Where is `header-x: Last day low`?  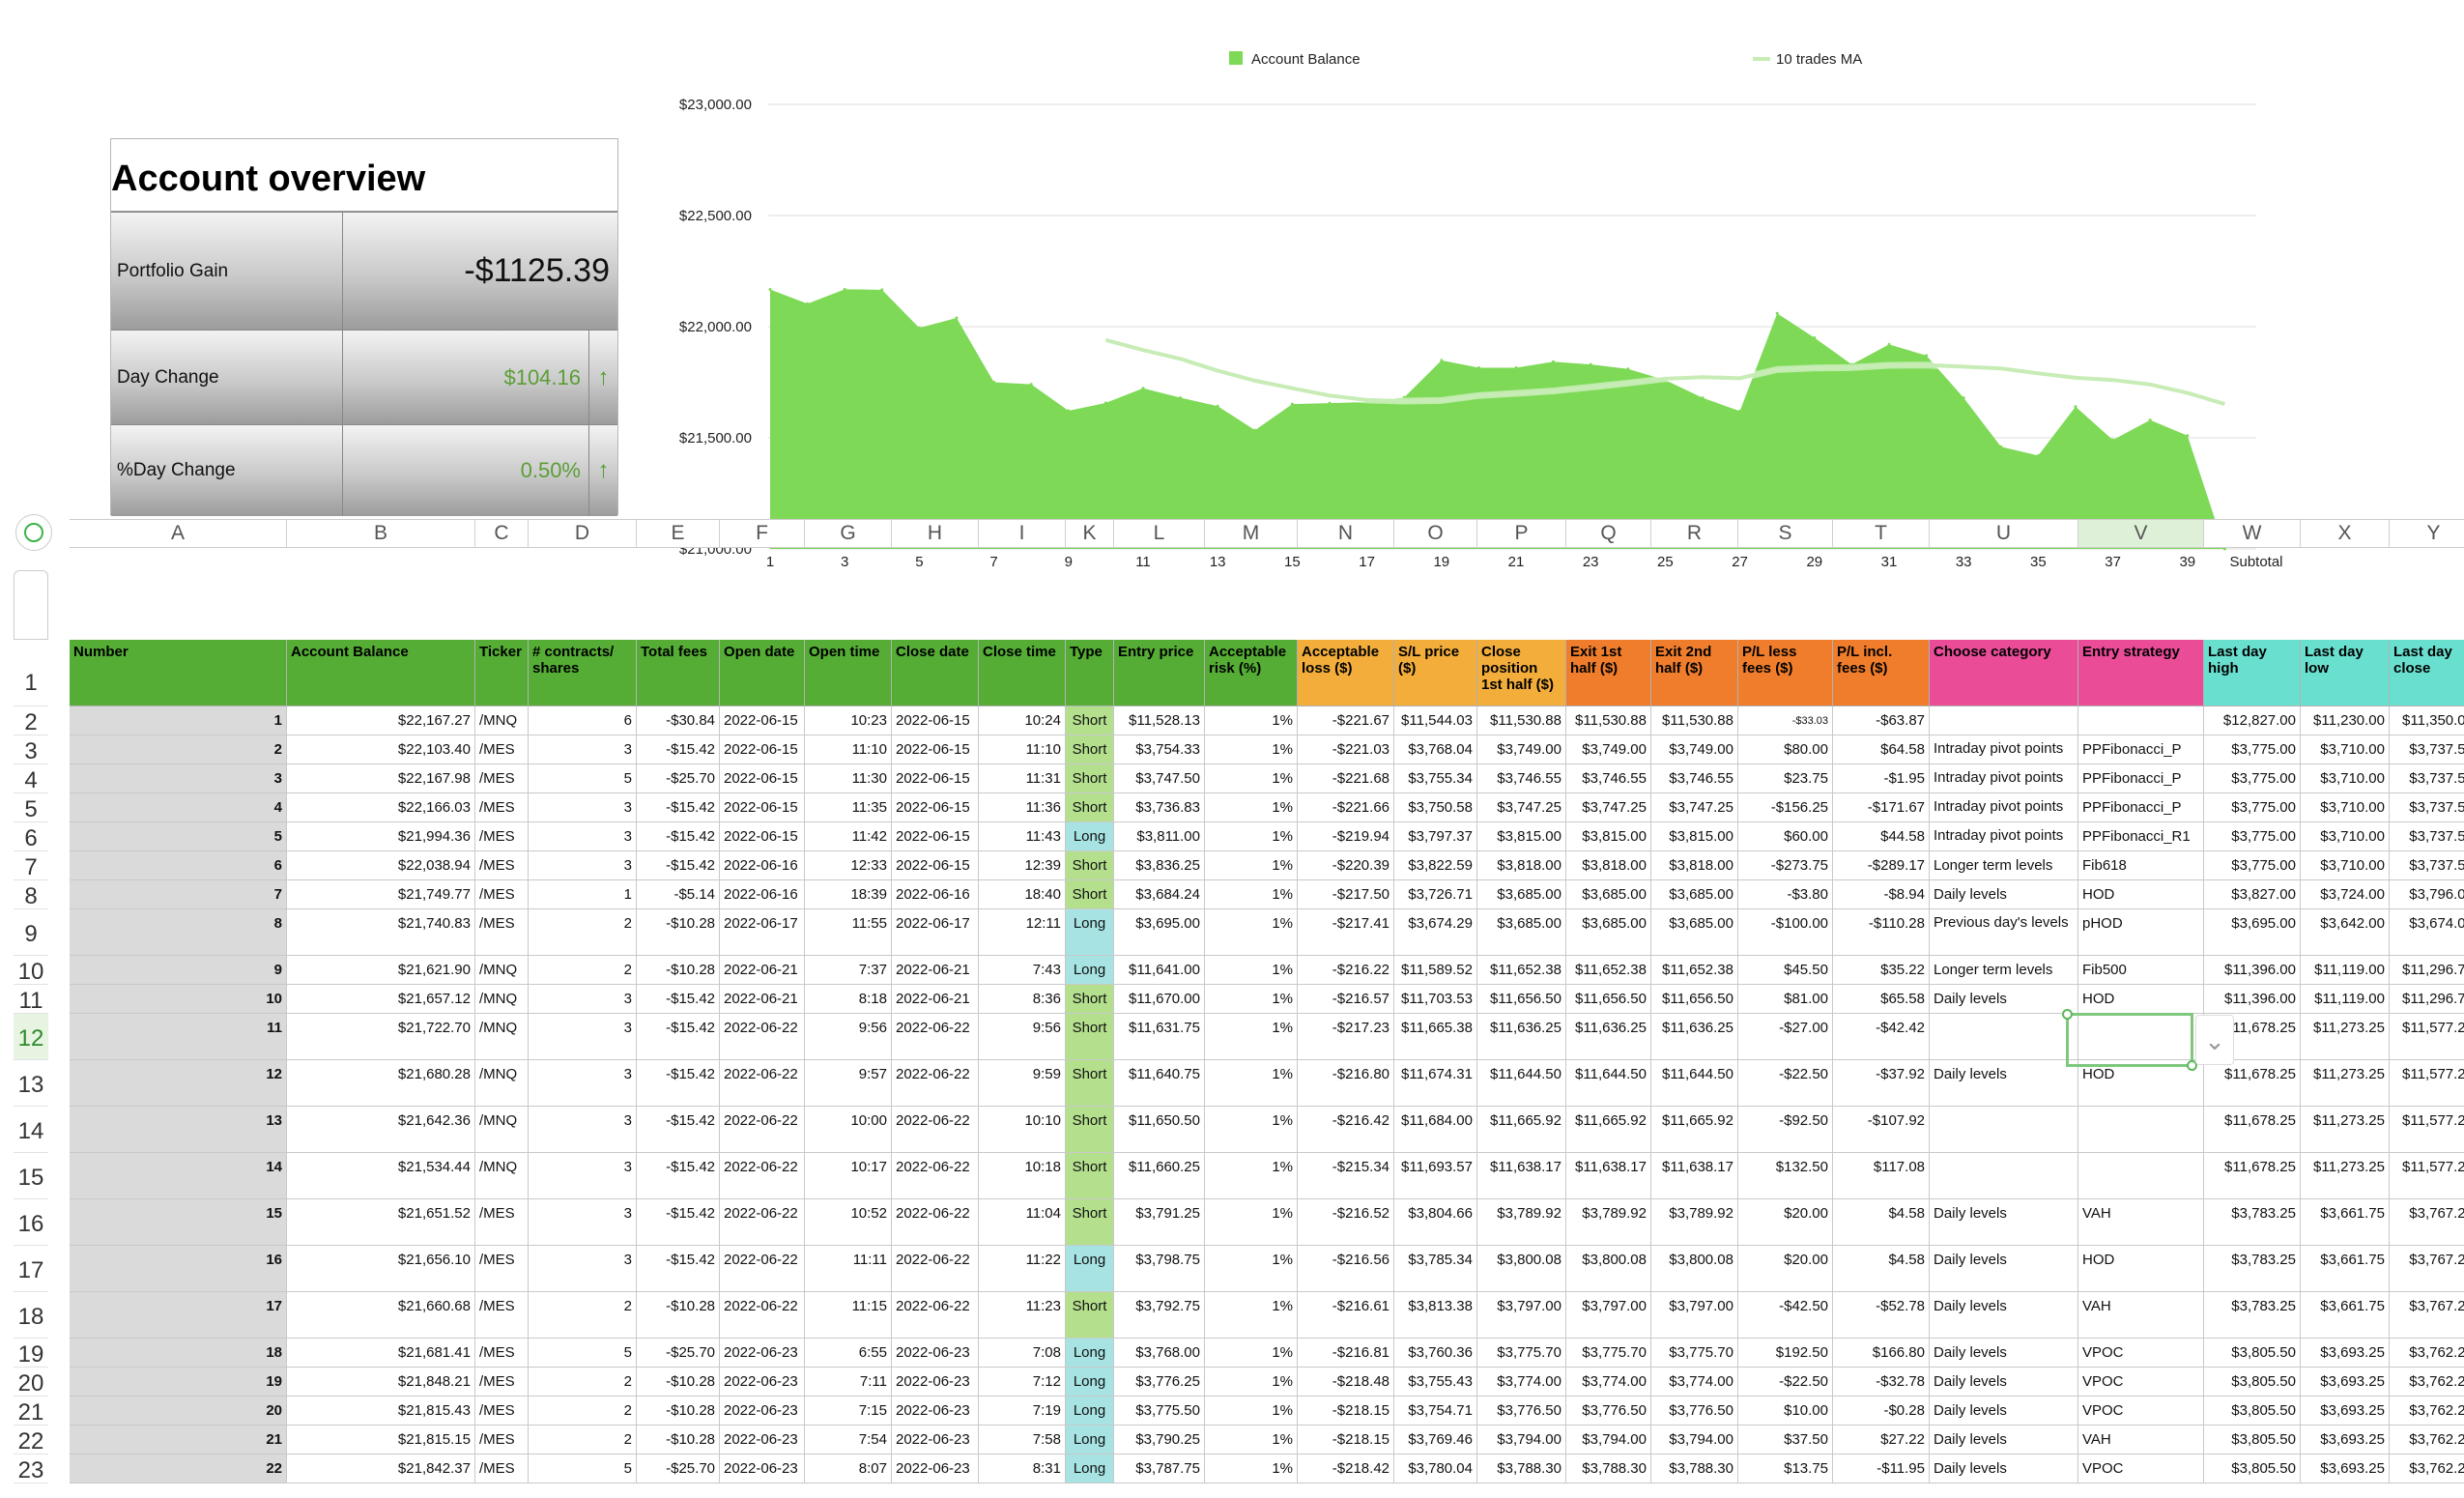 header-x: Last day low is located at coordinates (2345, 673).